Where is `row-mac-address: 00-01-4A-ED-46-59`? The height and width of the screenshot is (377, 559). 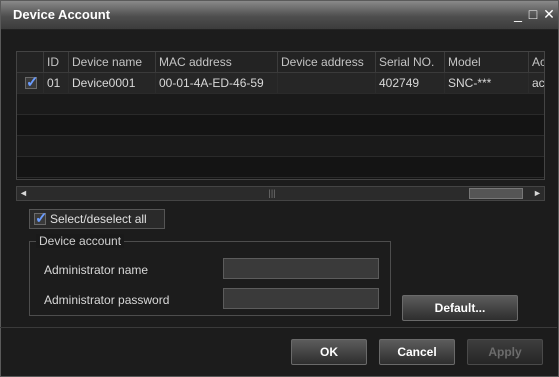
row-mac-address: 00-01-4A-ED-46-59 is located at coordinates (217, 83).